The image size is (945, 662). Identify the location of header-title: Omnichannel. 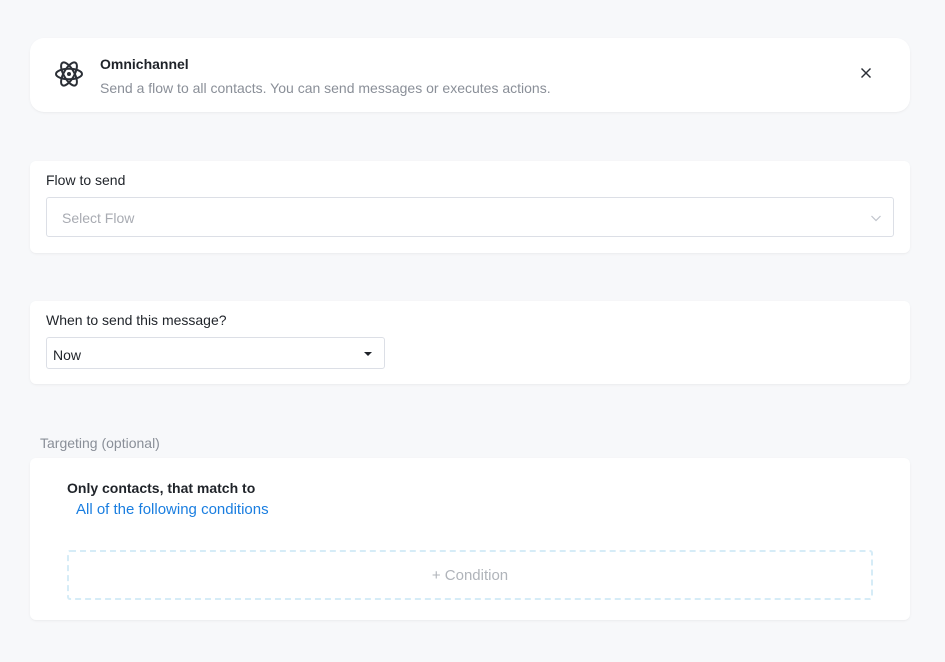
(144, 64).